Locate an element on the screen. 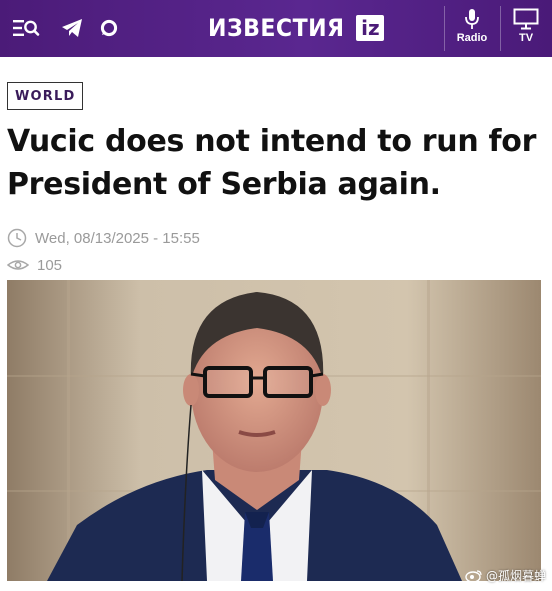  tv-icon is located at coordinates (526, 19).